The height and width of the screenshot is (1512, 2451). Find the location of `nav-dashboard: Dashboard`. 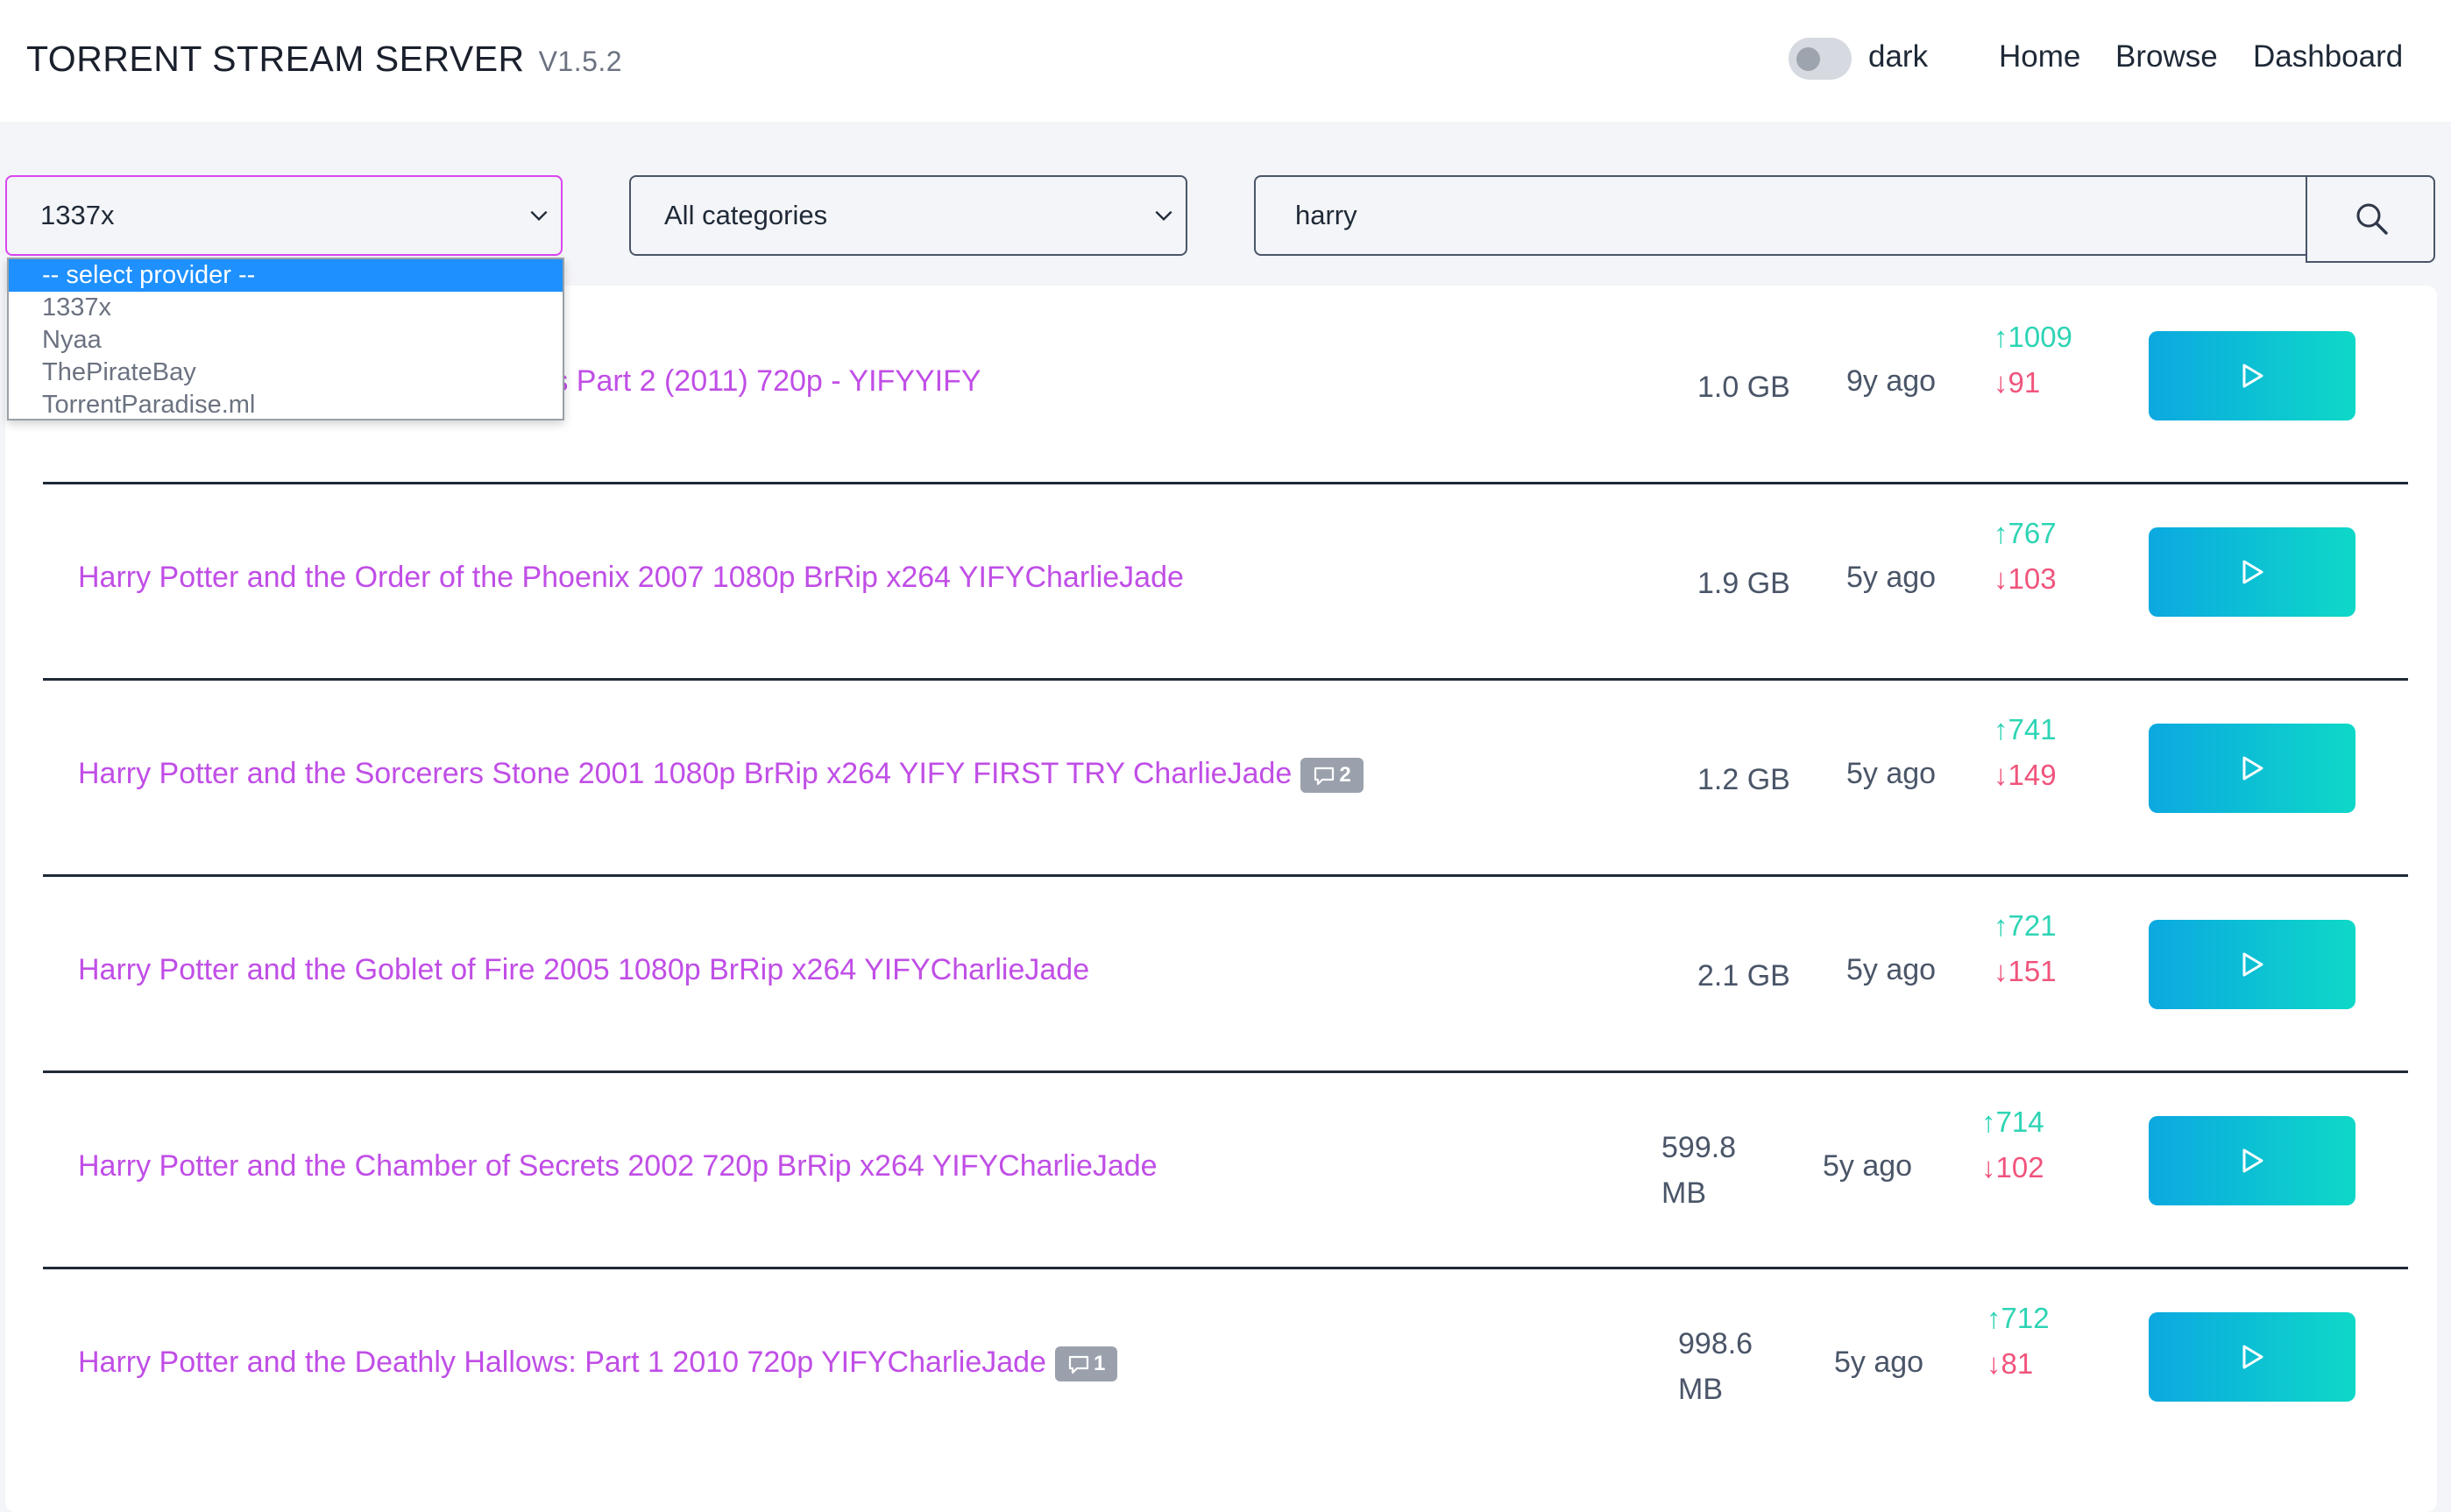

nav-dashboard: Dashboard is located at coordinates (2328, 57).